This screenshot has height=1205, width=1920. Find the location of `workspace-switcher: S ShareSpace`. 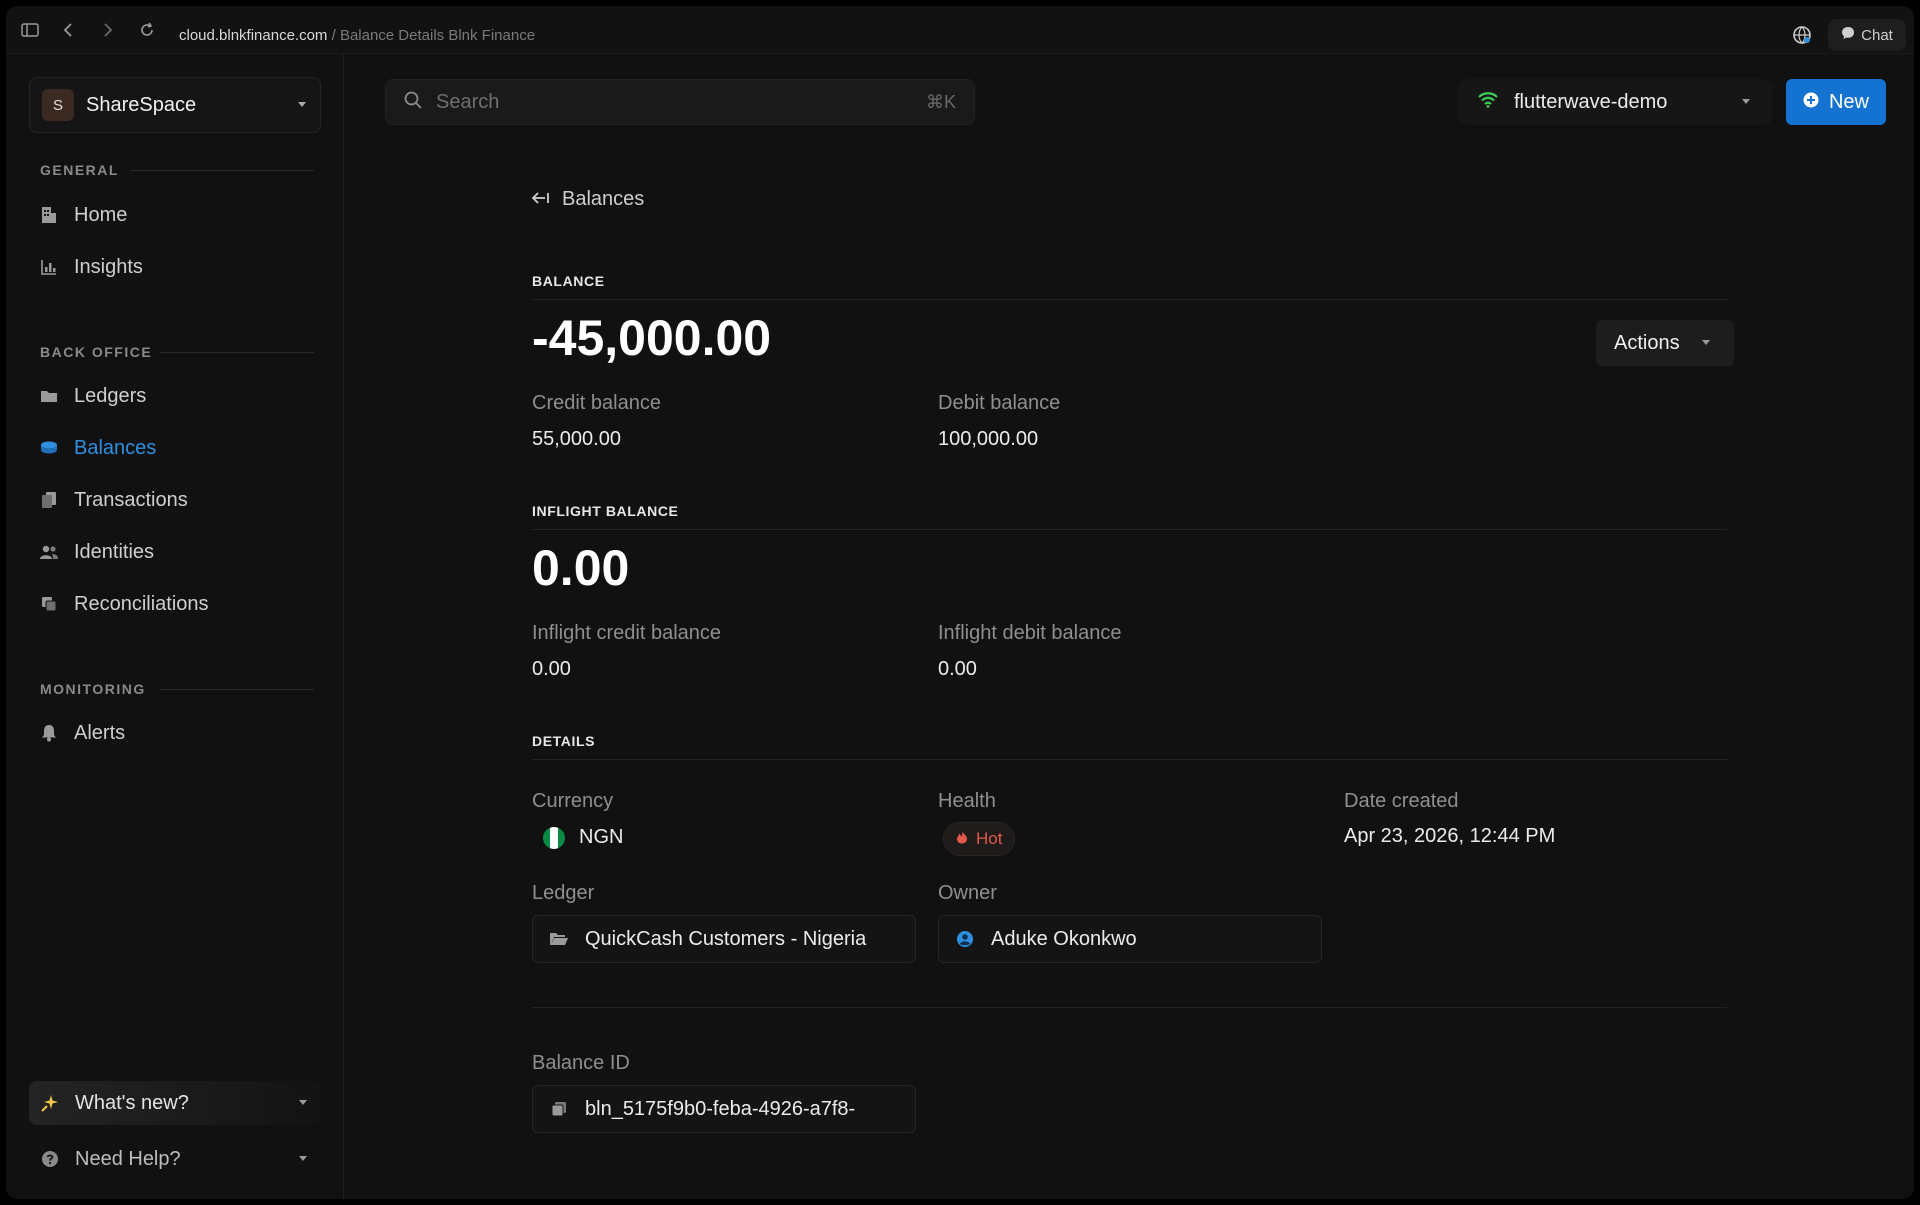

workspace-switcher: S ShareSpace is located at coordinates (175, 105).